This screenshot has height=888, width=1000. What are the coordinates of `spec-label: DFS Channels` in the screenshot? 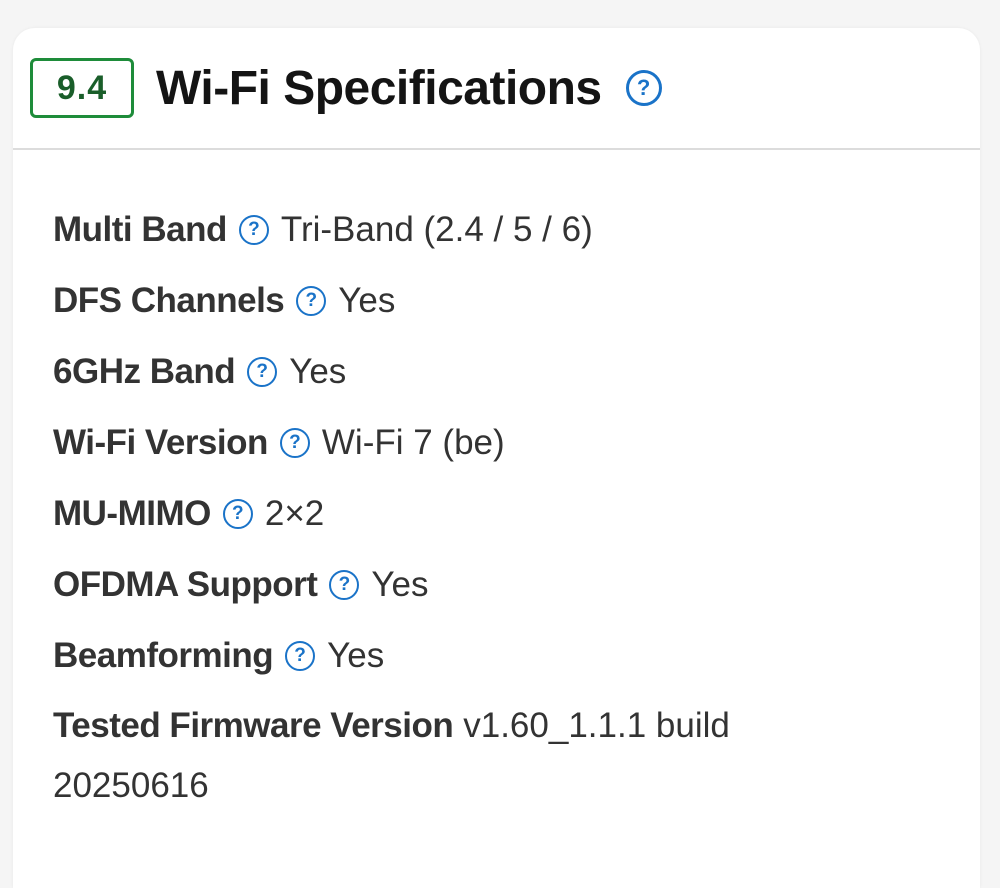 It's located at (169, 300).